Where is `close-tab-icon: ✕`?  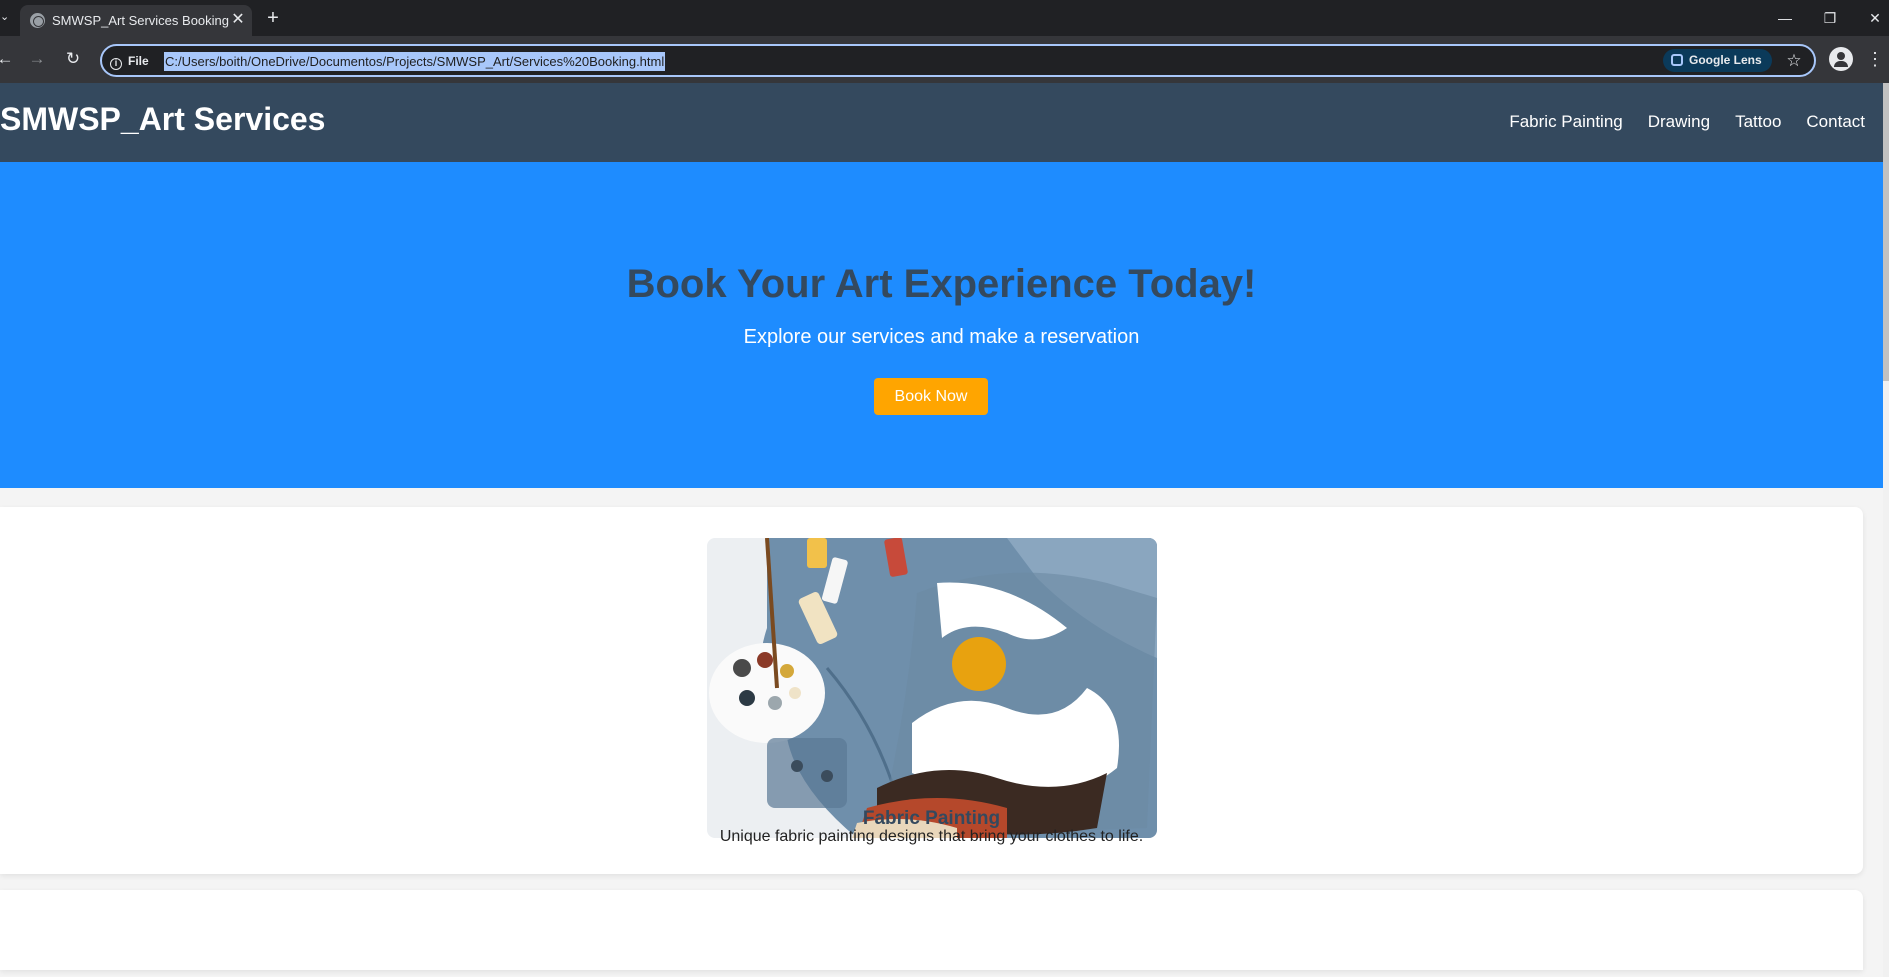
close-tab-icon: ✕ is located at coordinates (238, 20).